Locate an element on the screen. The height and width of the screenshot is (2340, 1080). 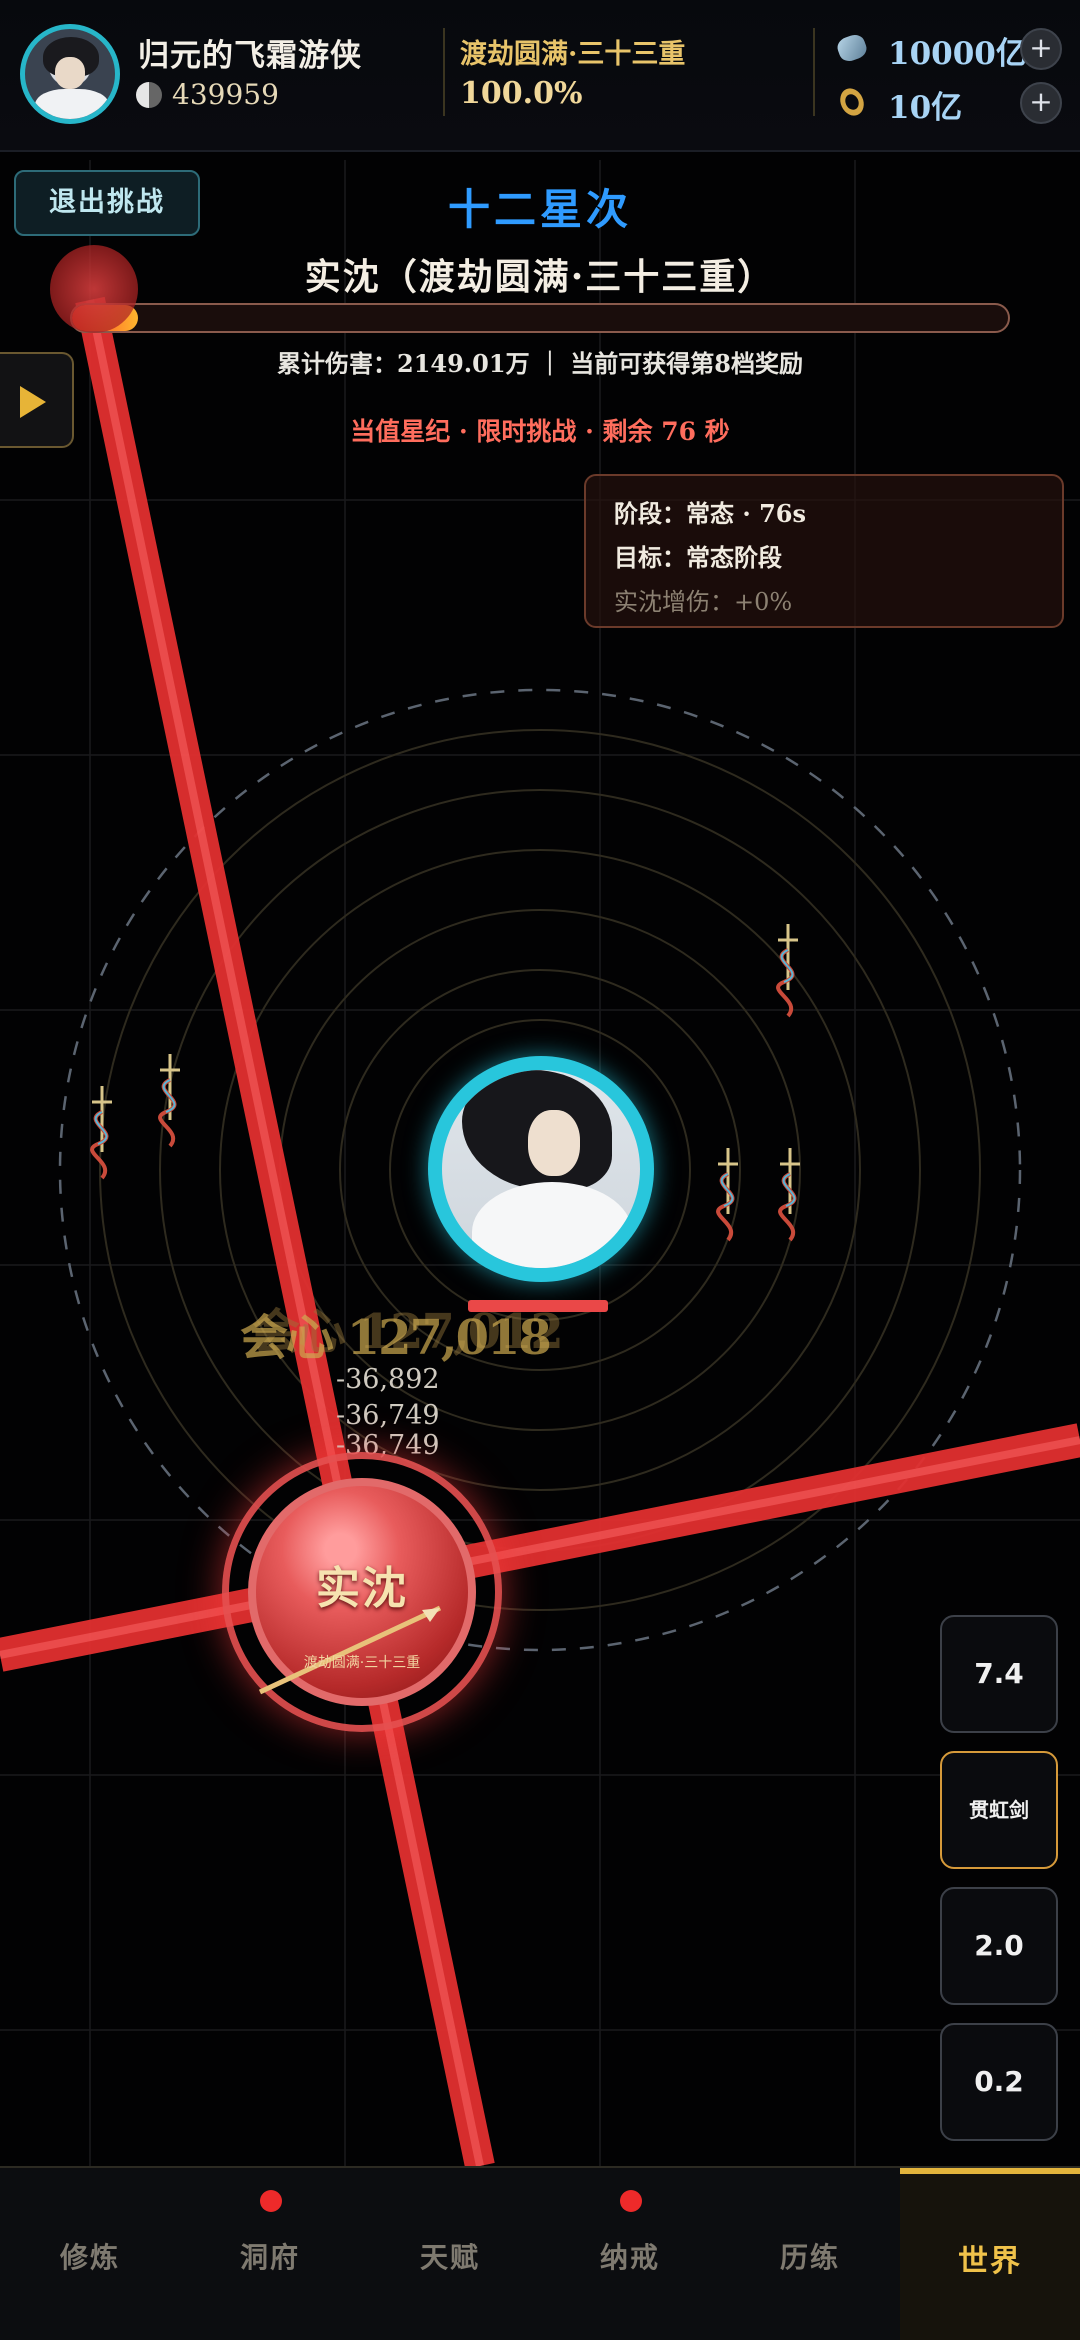
bottom-navigation: 修炼 洞府 天赋 纳戒 历练 世界 is located at coordinates (540, 2253).